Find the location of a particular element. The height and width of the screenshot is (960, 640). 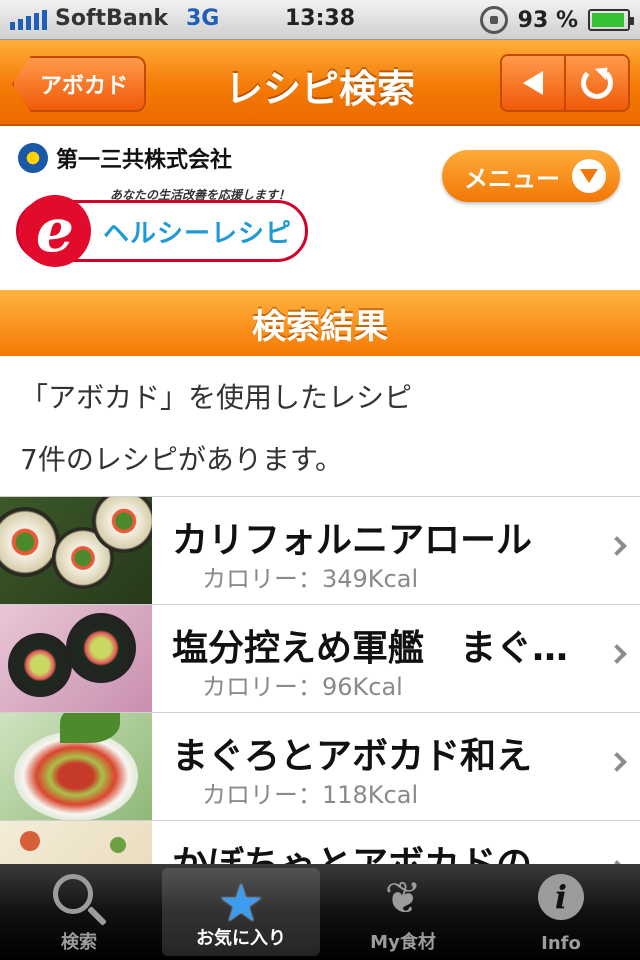

back-arrow-icon is located at coordinates (533, 83).